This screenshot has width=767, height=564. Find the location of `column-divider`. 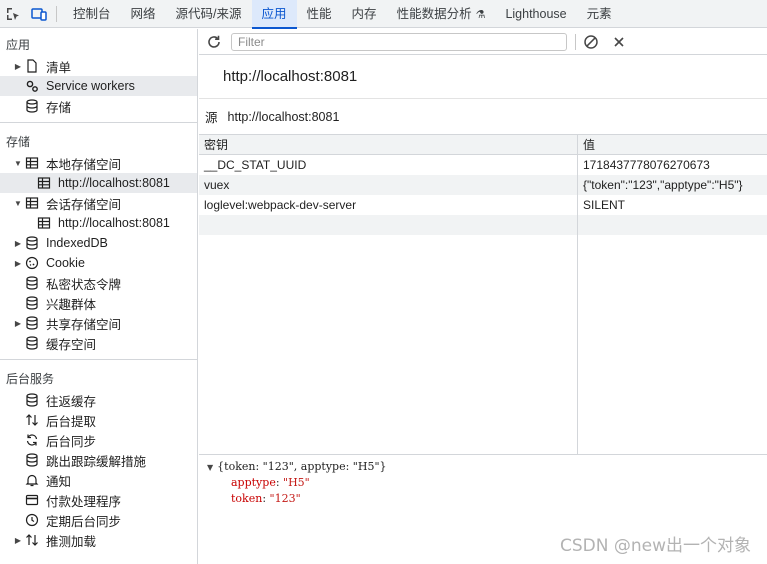

column-divider is located at coordinates (577, 304).